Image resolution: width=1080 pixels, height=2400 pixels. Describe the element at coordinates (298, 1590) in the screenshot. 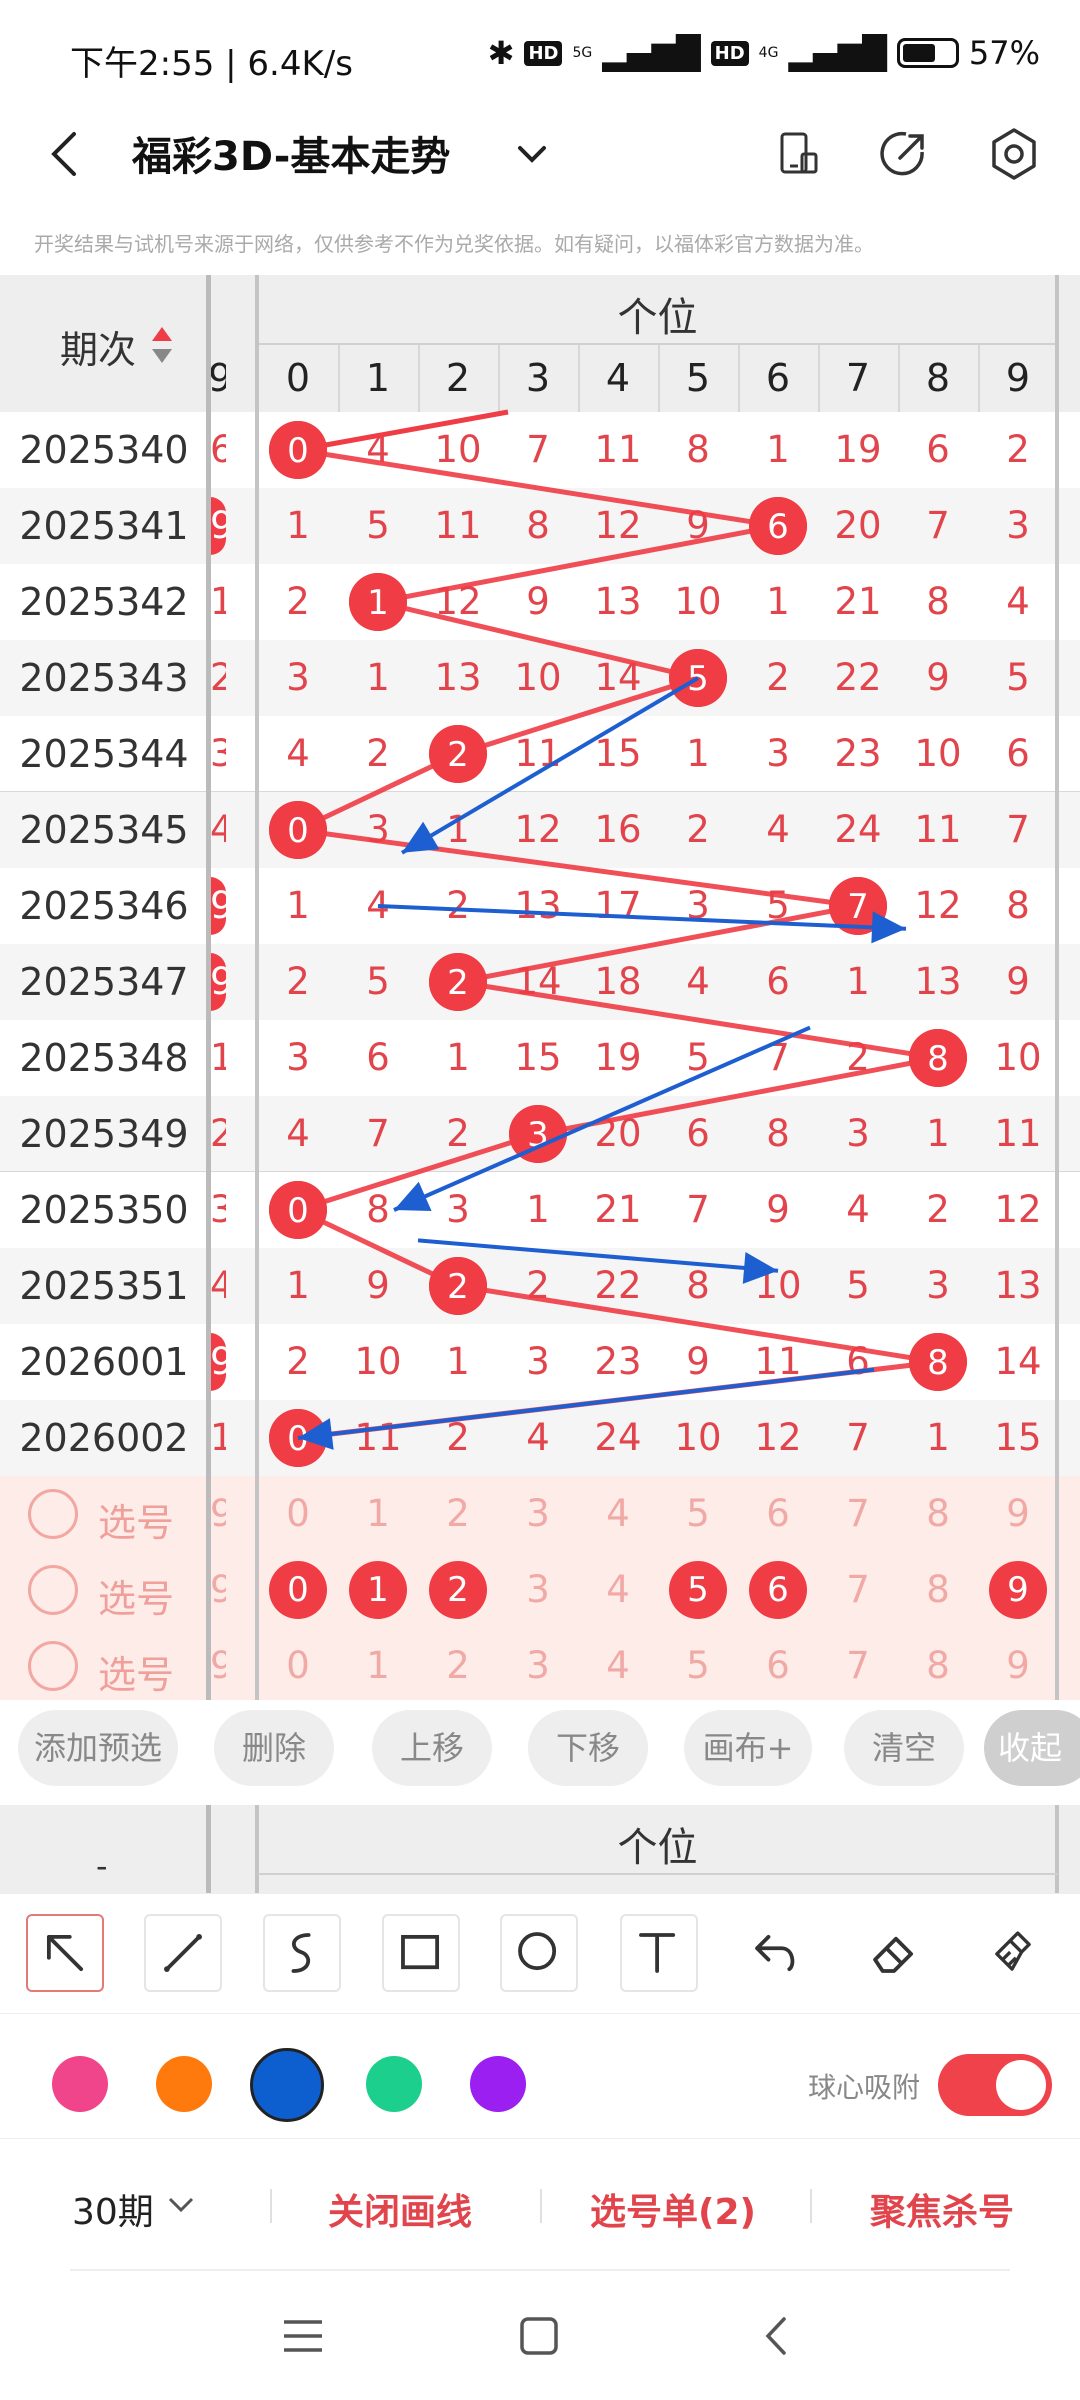

I see `selected-pick-ball: 0` at that location.